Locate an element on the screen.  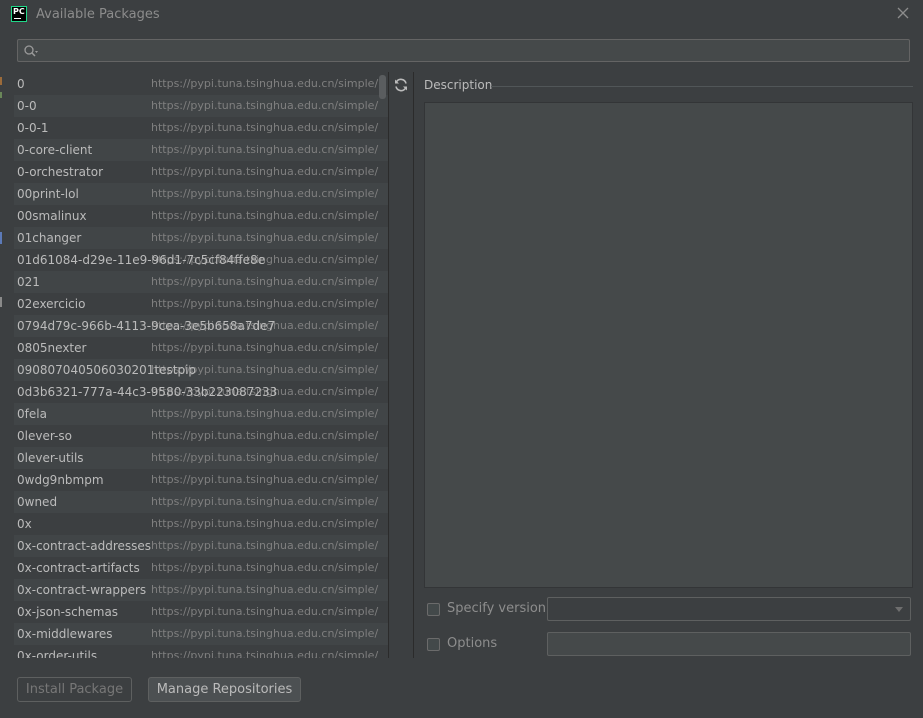
package-name: 0-core-client is located at coordinates (55, 150).